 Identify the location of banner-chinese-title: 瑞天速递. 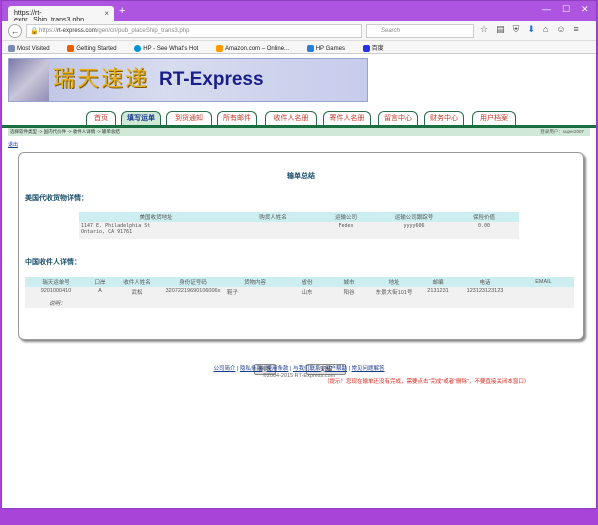
(101, 79).